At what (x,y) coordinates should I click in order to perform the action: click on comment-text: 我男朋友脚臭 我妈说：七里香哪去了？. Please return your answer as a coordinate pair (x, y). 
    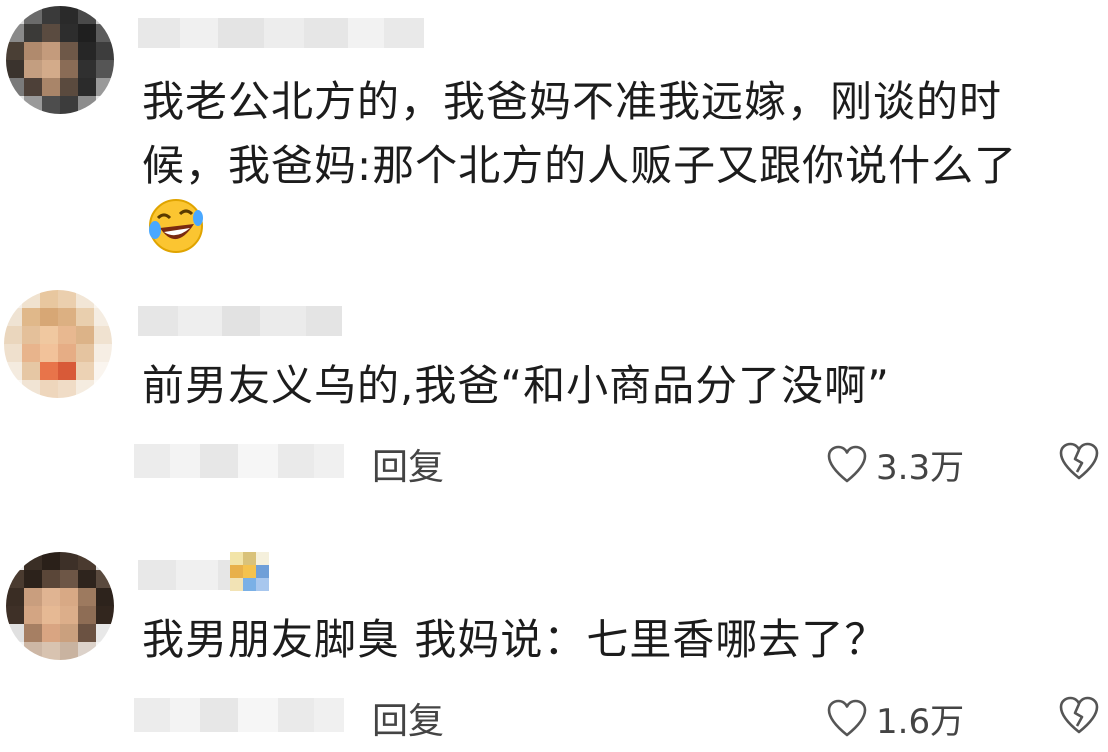
    Looking at the image, I should click on (514, 640).